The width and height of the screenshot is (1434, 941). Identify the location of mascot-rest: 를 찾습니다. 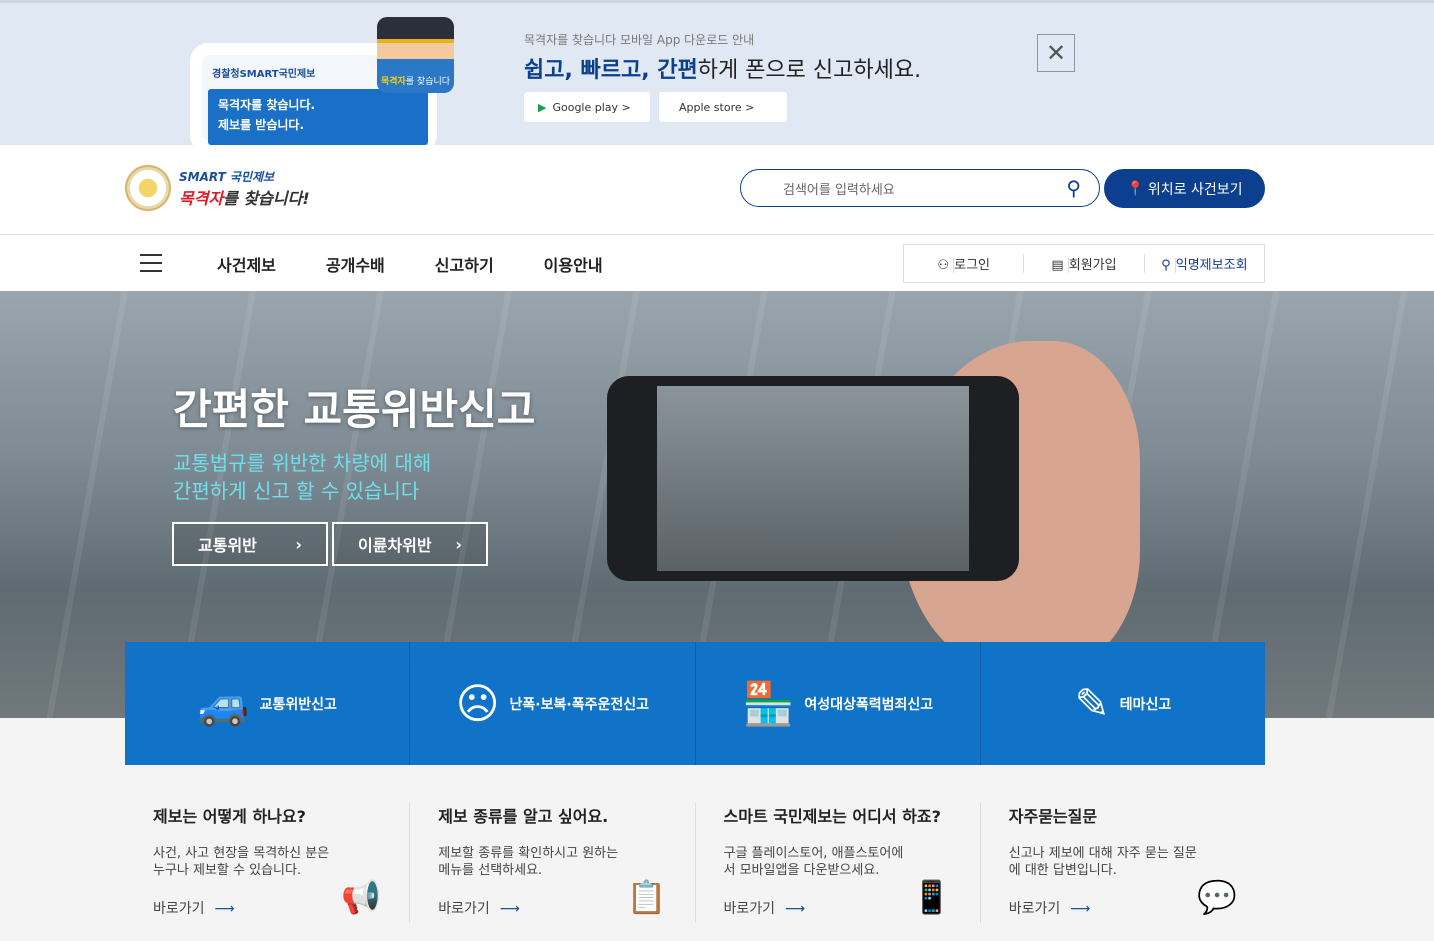
(428, 82).